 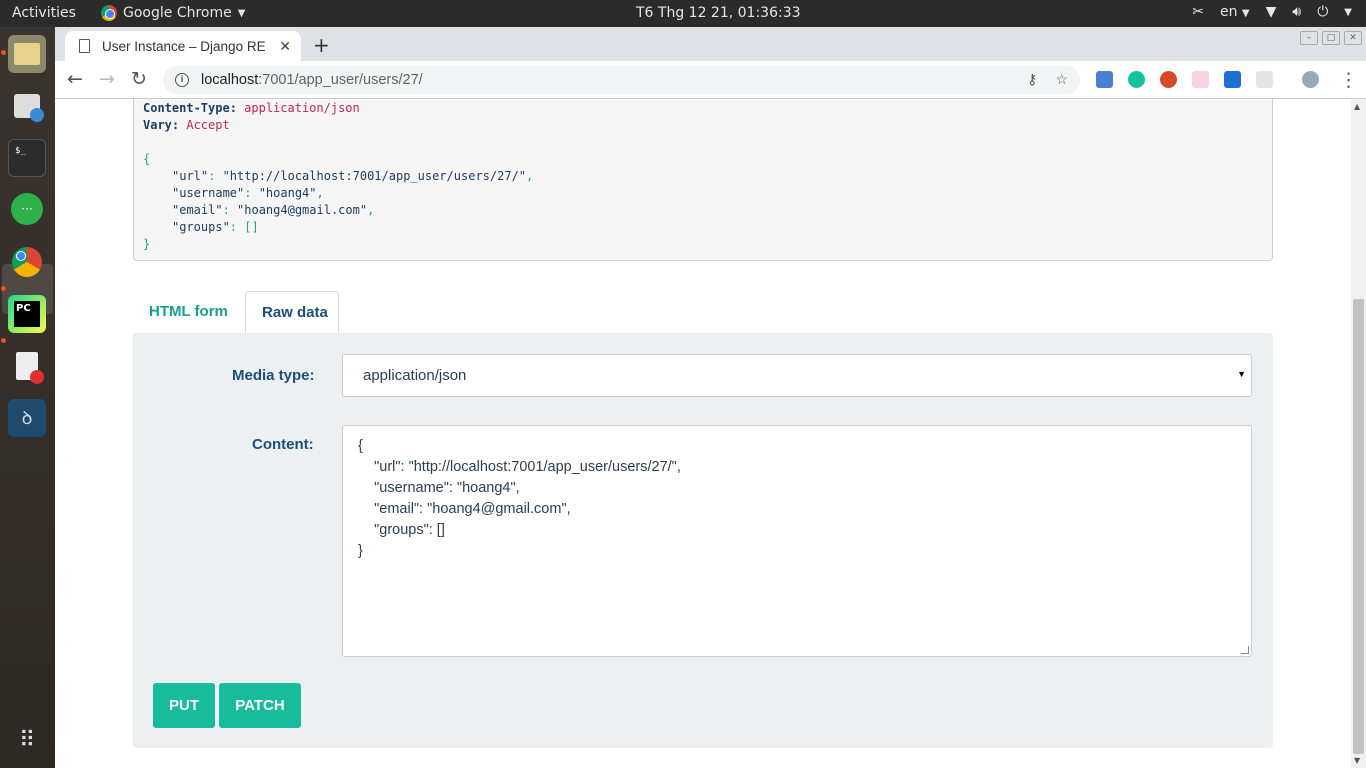 I want to click on media-type-select: application/json ▼, so click(x=797, y=375).